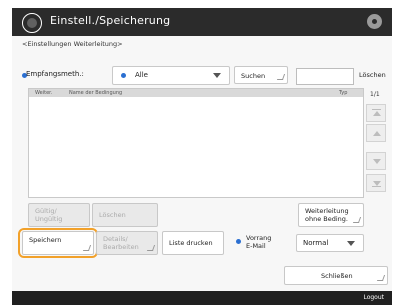  Describe the element at coordinates (253, 76) in the screenshot. I see `search-button-label: Suchen` at that location.